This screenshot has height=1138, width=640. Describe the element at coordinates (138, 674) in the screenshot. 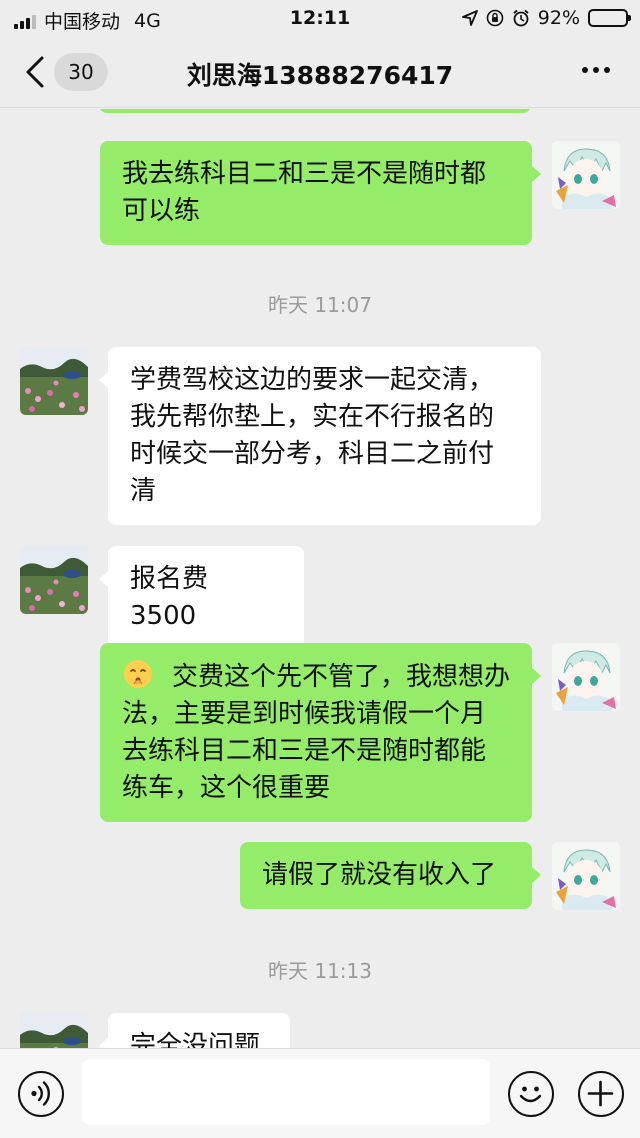

I see `shushing-face-emoji-icon` at that location.